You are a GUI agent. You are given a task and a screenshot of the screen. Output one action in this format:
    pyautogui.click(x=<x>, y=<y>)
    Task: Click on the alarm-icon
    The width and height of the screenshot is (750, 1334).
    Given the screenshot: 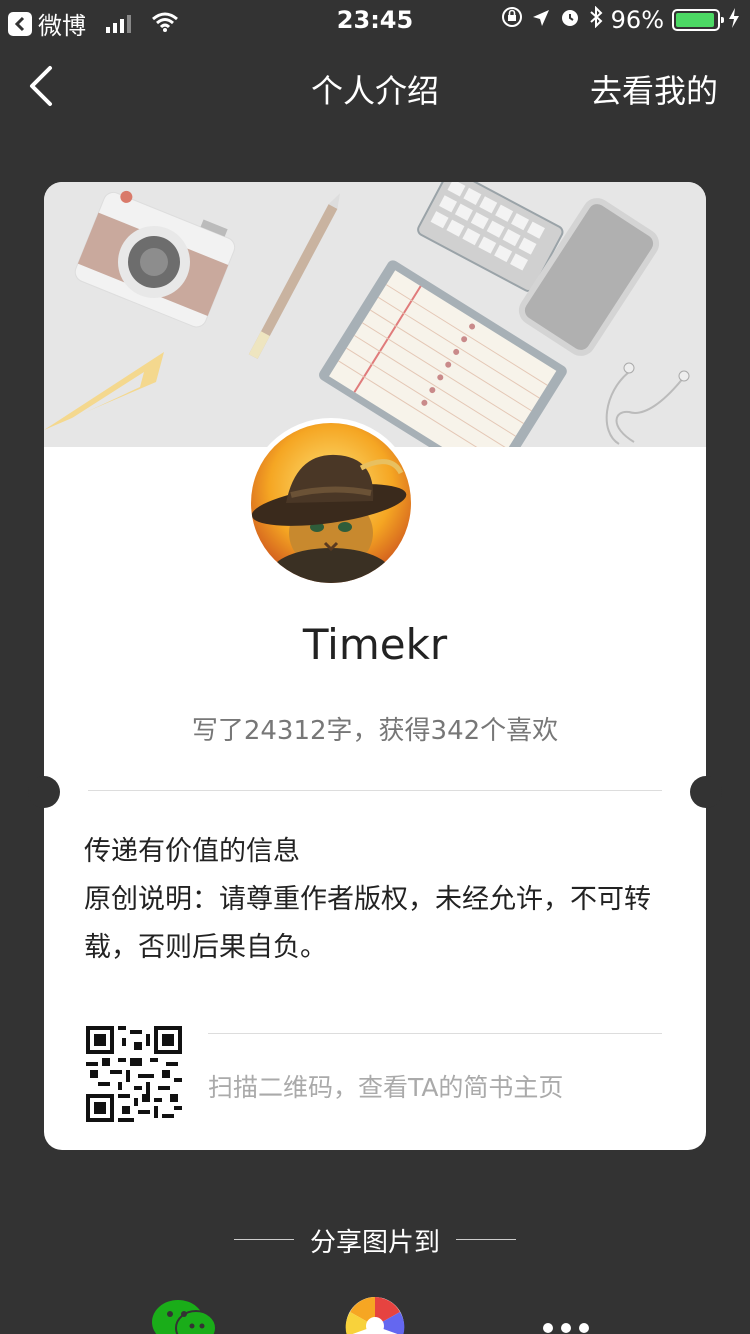 What is the action you would take?
    pyautogui.click(x=570, y=20)
    